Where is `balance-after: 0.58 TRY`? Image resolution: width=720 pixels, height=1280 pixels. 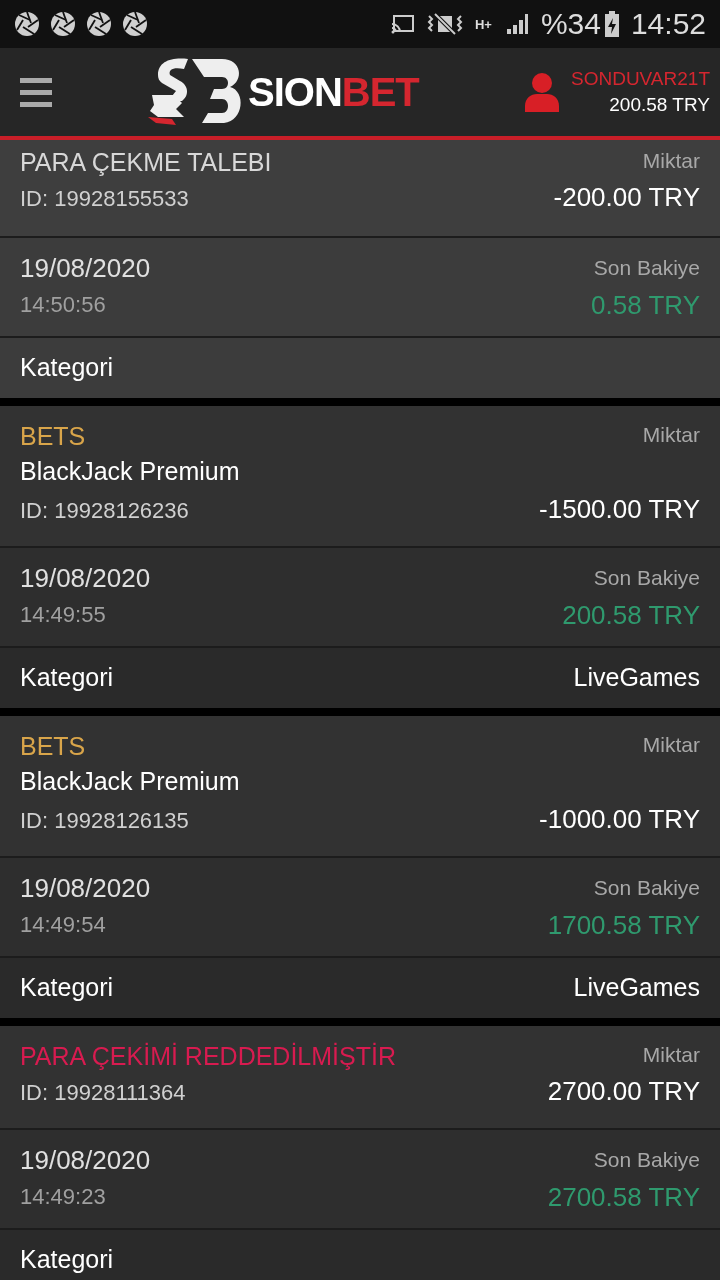
balance-after: 0.58 TRY is located at coordinates (645, 305).